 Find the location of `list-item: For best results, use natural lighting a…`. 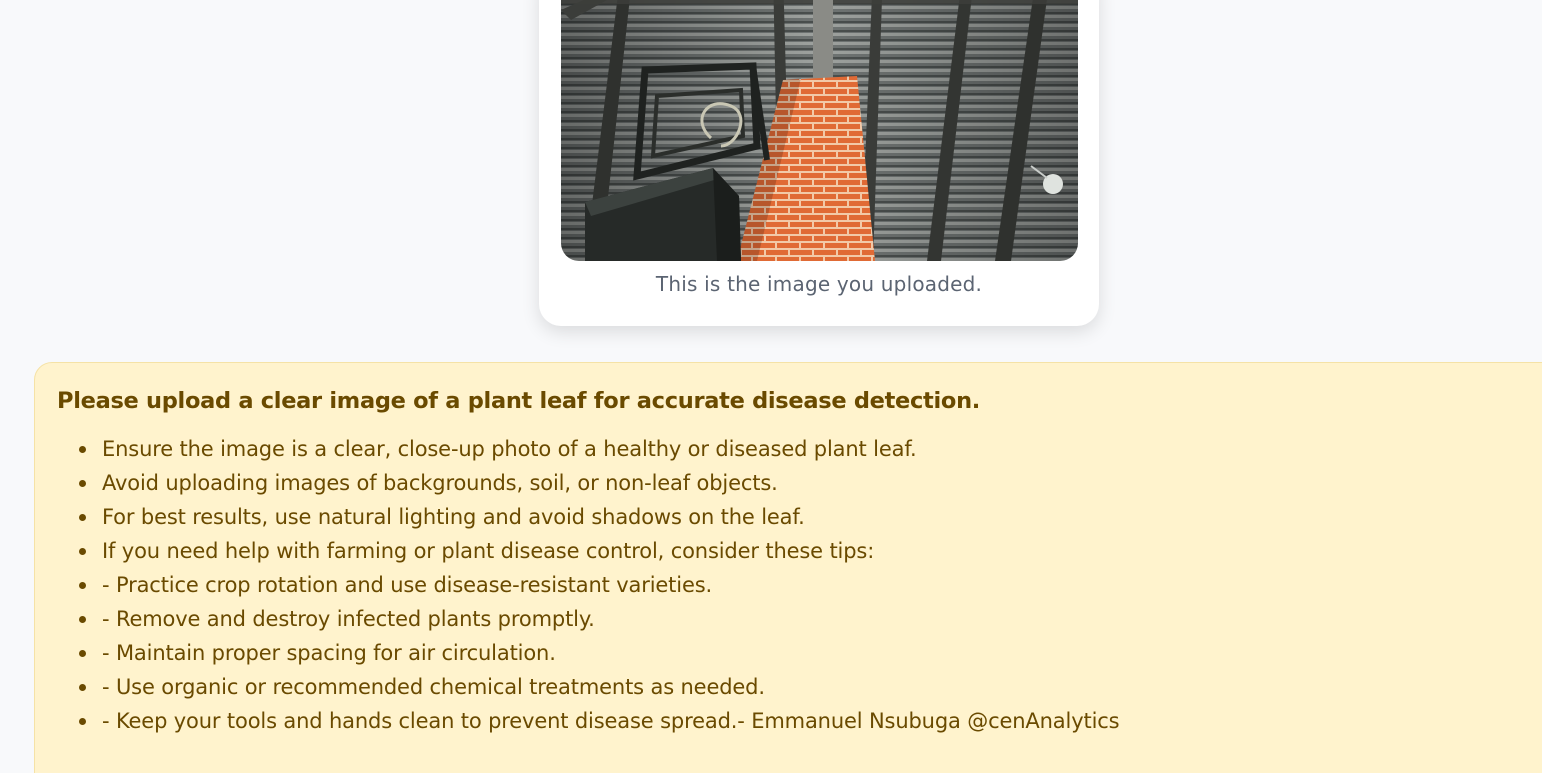

list-item: For best results, use natural lighting a… is located at coordinates (599, 520).